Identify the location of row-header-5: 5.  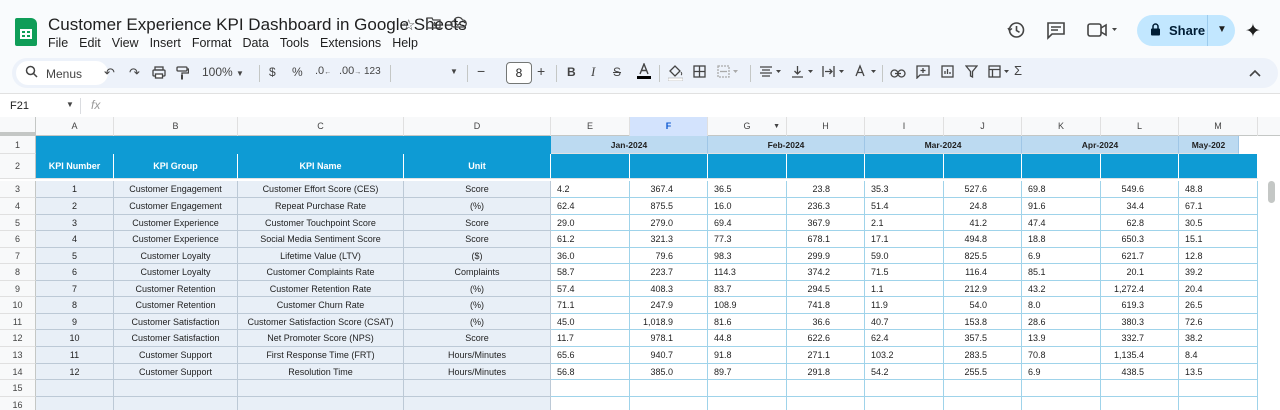
(18, 223).